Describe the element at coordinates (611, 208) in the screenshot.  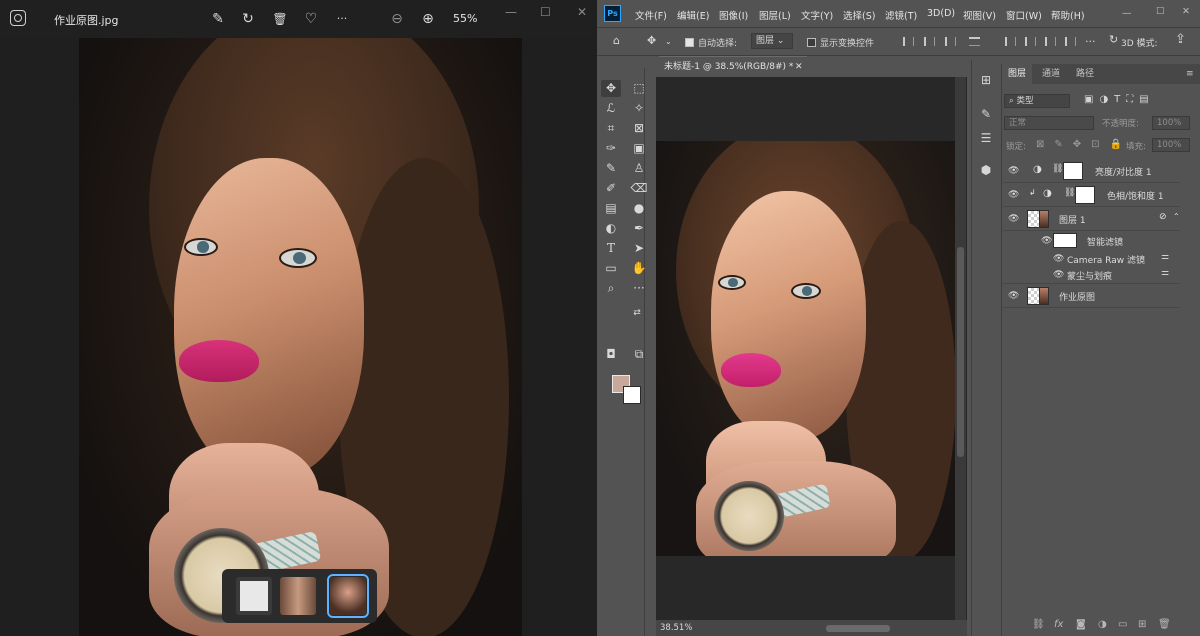
I see `gradient-tool-icon: ▤` at that location.